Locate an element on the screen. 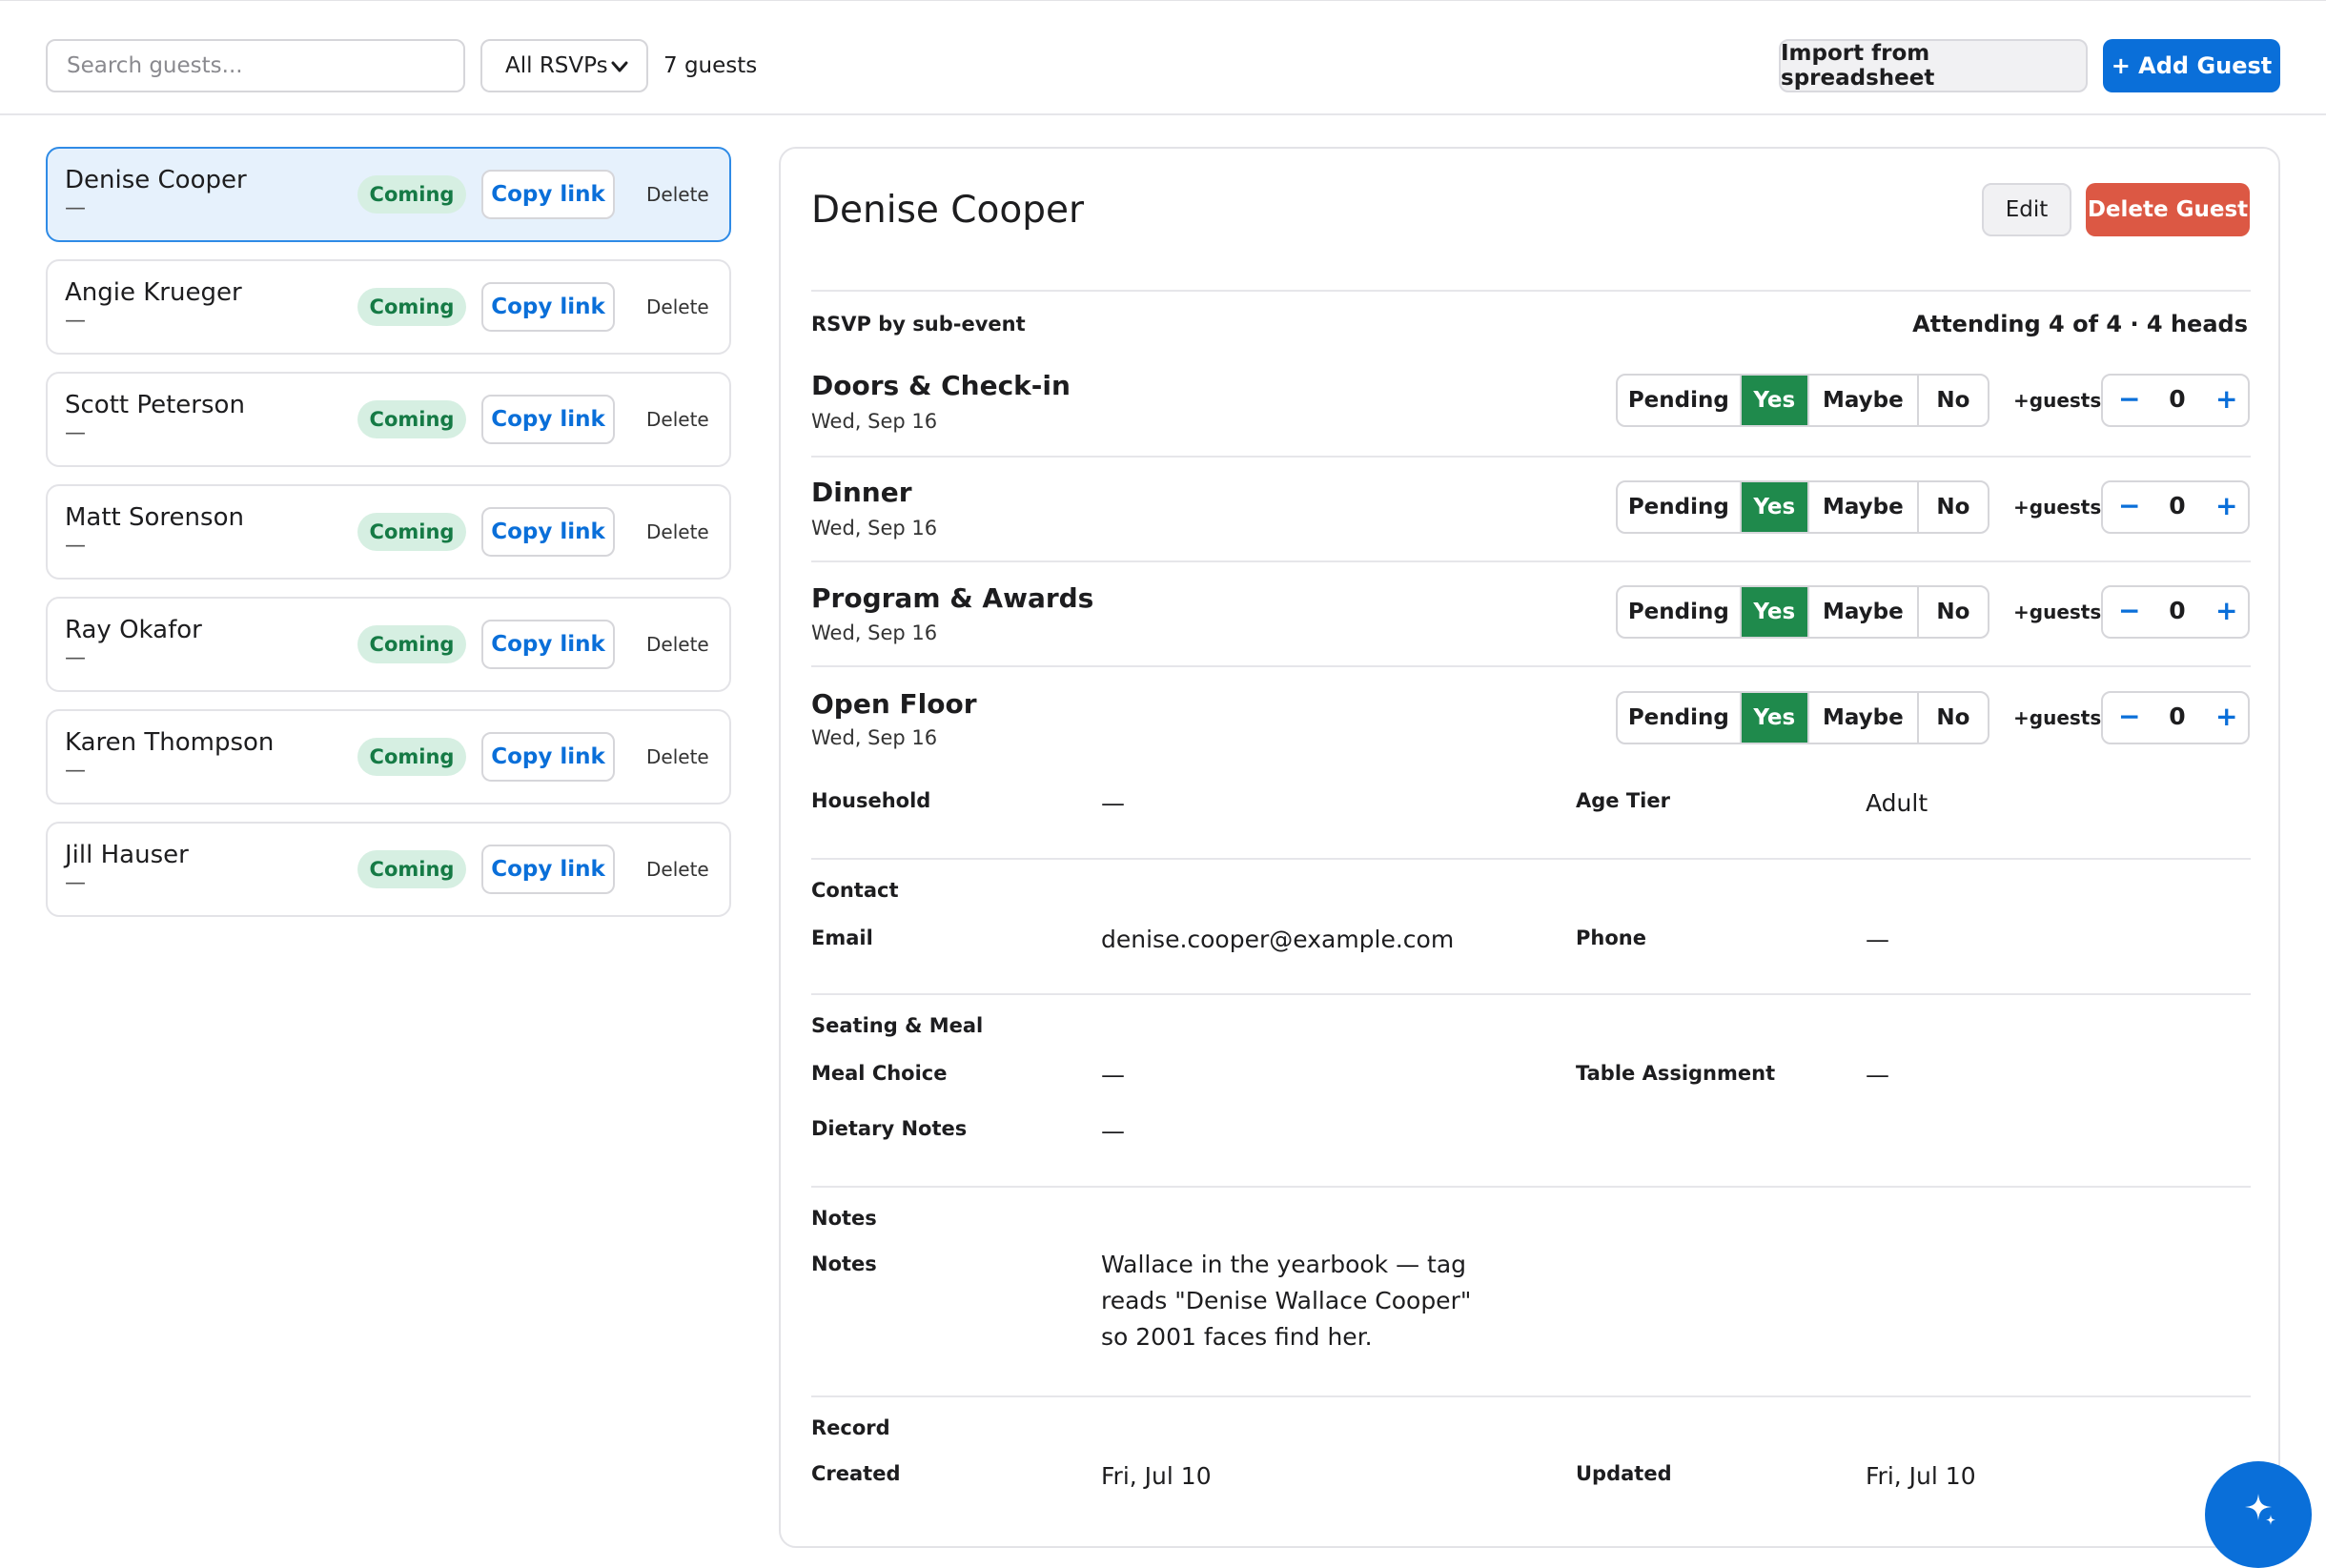  assistant-fab-button is located at coordinates (2258, 1514).